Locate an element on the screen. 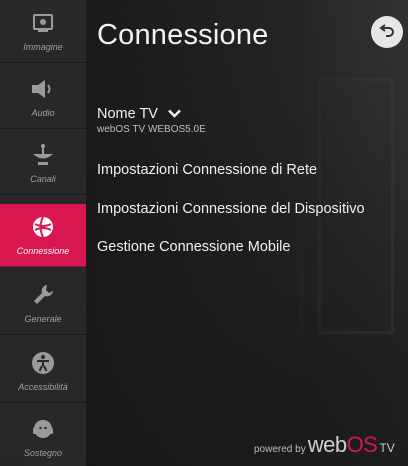 This screenshot has width=408, height=466. sidebar-item-canali: Canali is located at coordinates (43, 163).